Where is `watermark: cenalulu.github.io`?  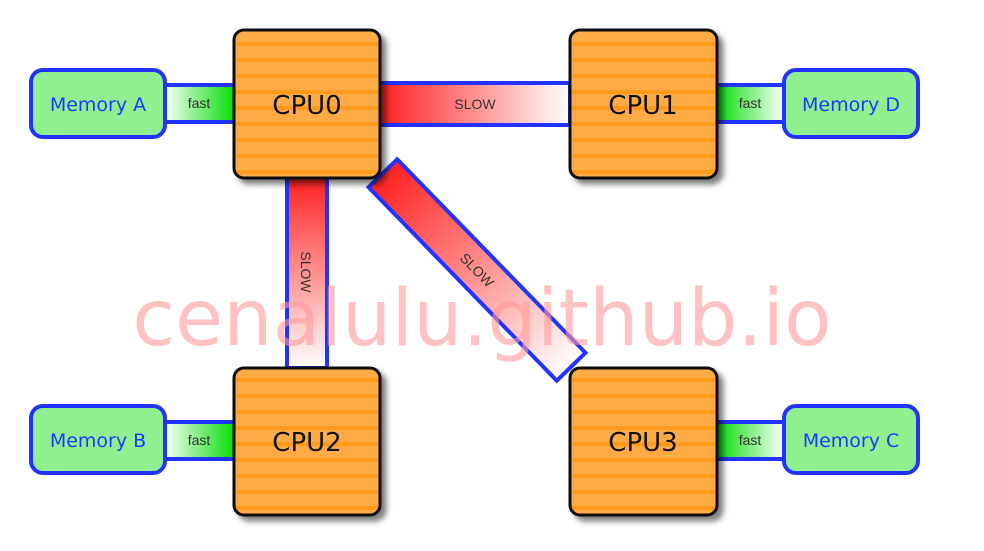
watermark: cenalulu.github.io is located at coordinates (481, 319).